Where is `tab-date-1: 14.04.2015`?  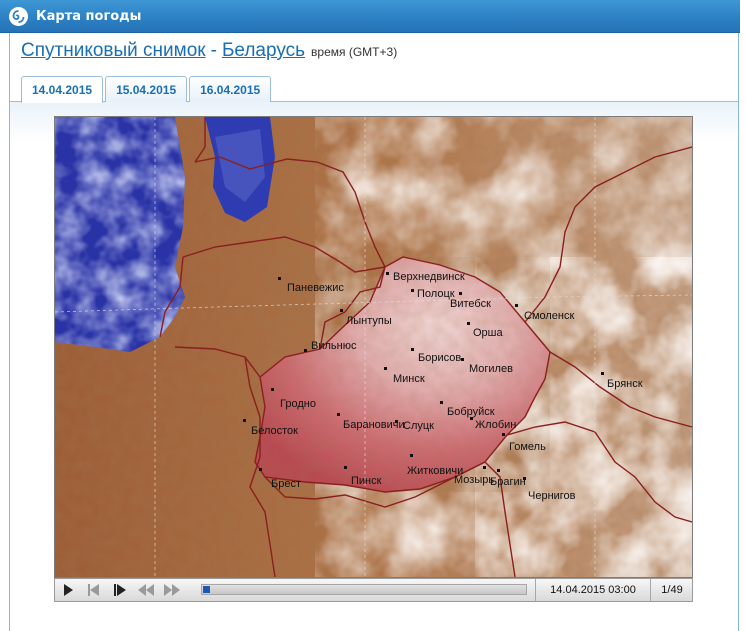 tab-date-1: 14.04.2015 is located at coordinates (62, 89).